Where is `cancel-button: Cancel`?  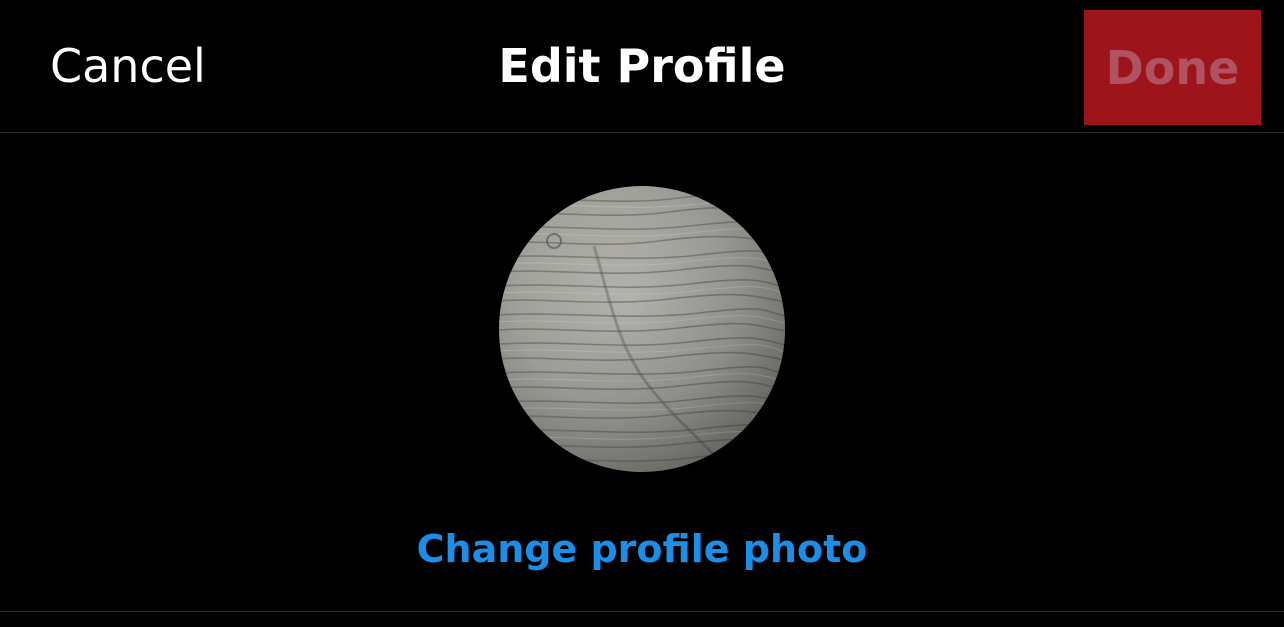
cancel-button: Cancel is located at coordinates (128, 66).